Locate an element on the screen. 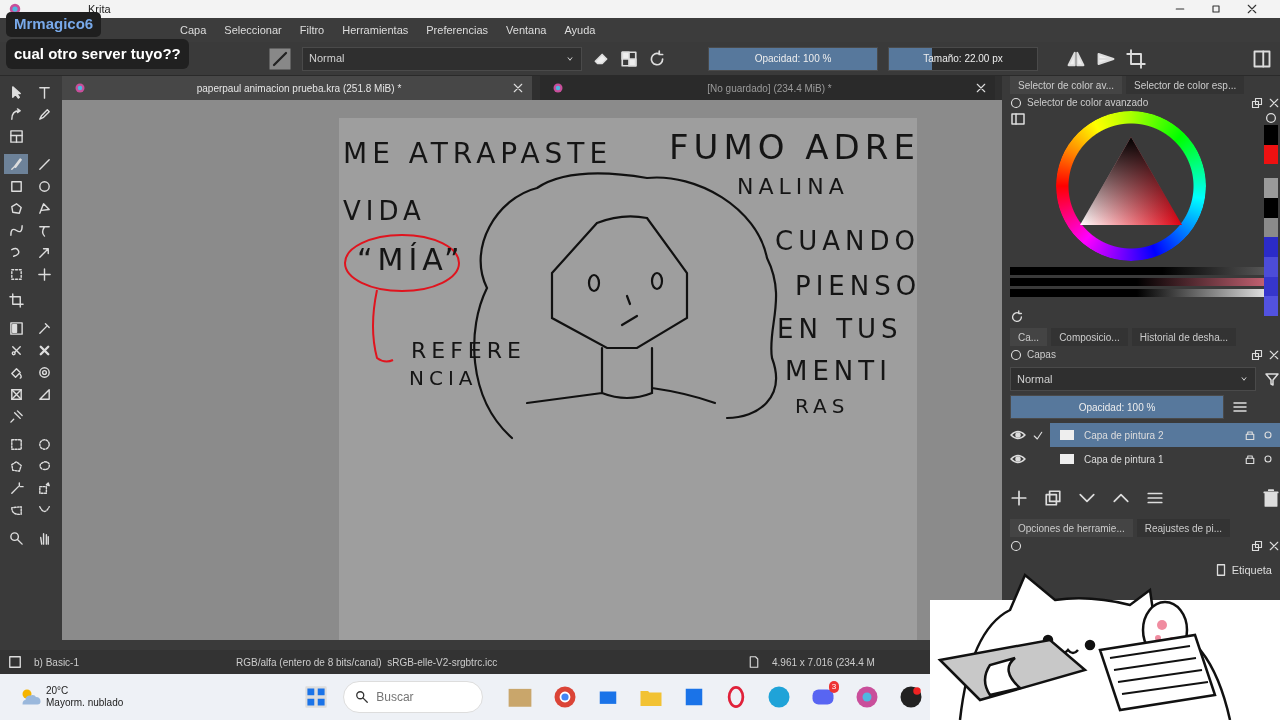 Image resolution: width=1280 pixels, height=720 pixels. gradient-icon is located at coordinates (16, 328).